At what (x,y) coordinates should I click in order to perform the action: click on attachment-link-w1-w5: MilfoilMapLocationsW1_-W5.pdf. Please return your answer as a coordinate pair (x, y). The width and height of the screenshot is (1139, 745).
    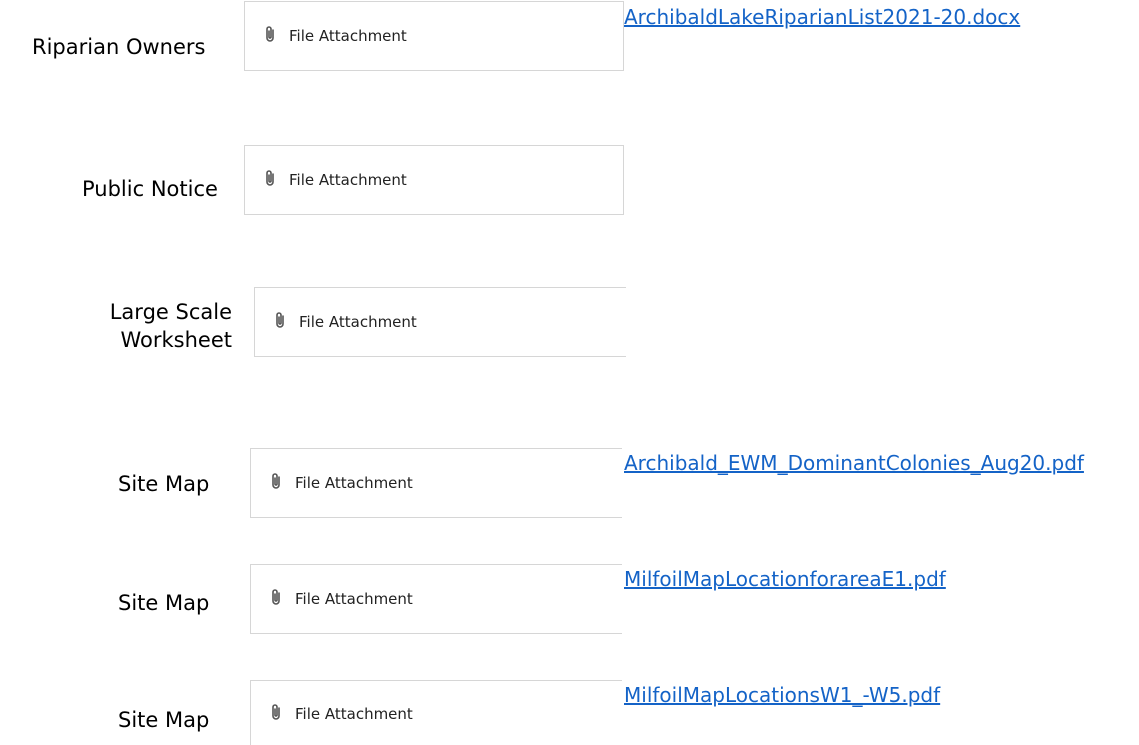
    Looking at the image, I should click on (782, 695).